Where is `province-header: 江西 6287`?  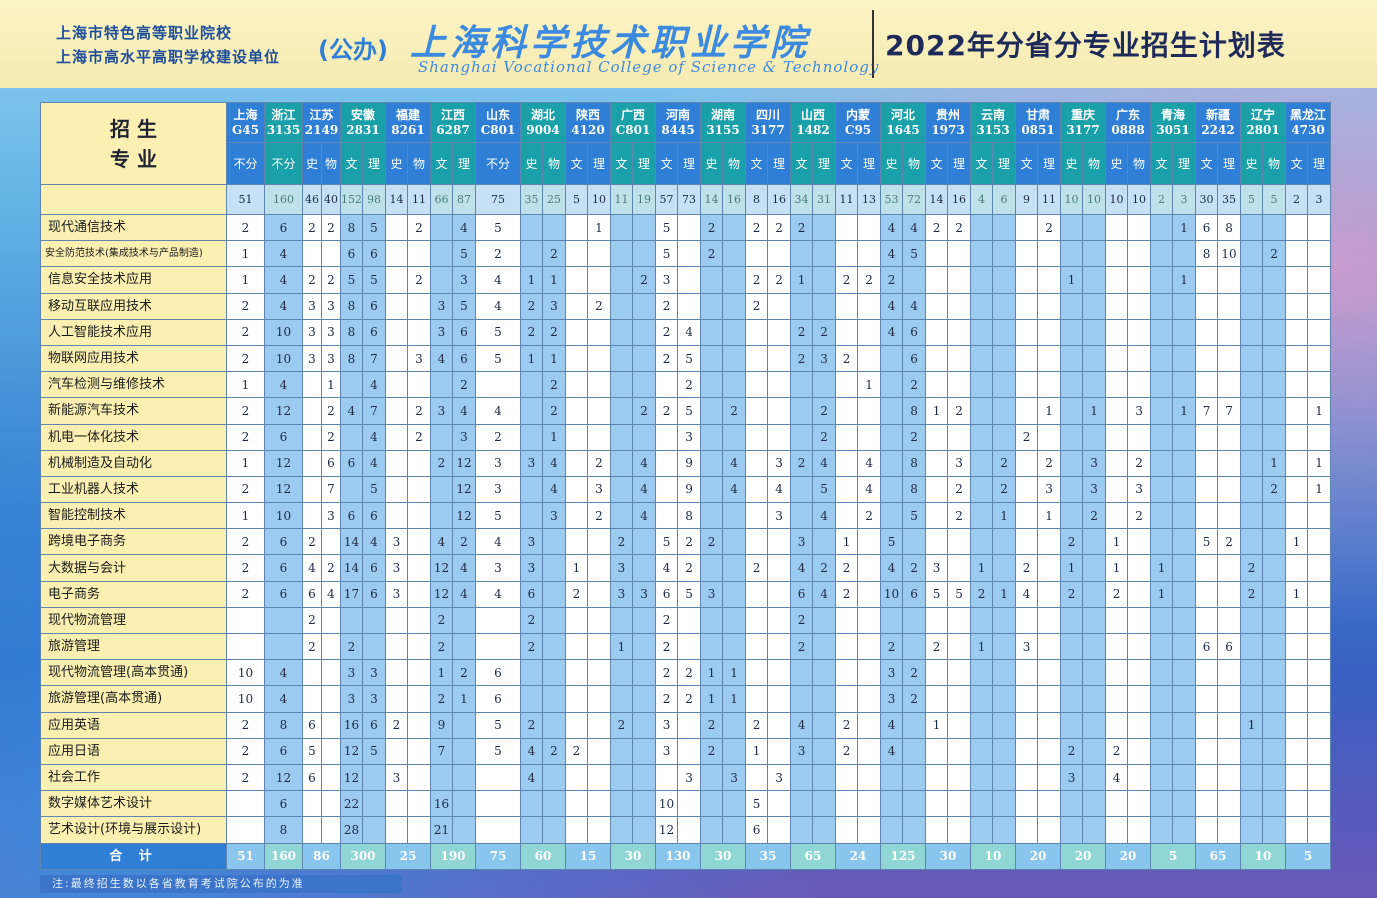 province-header: 江西 6287 is located at coordinates (453, 122).